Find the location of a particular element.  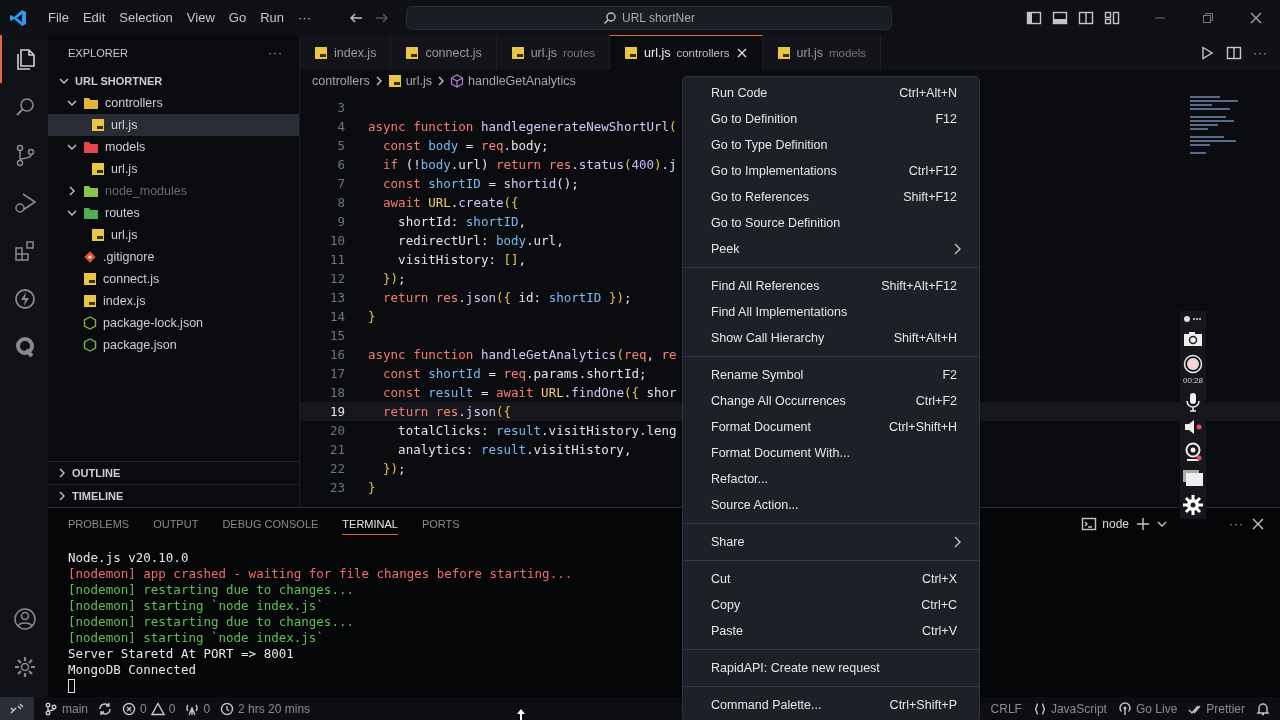

menu-item: Edit is located at coordinates (94, 17).